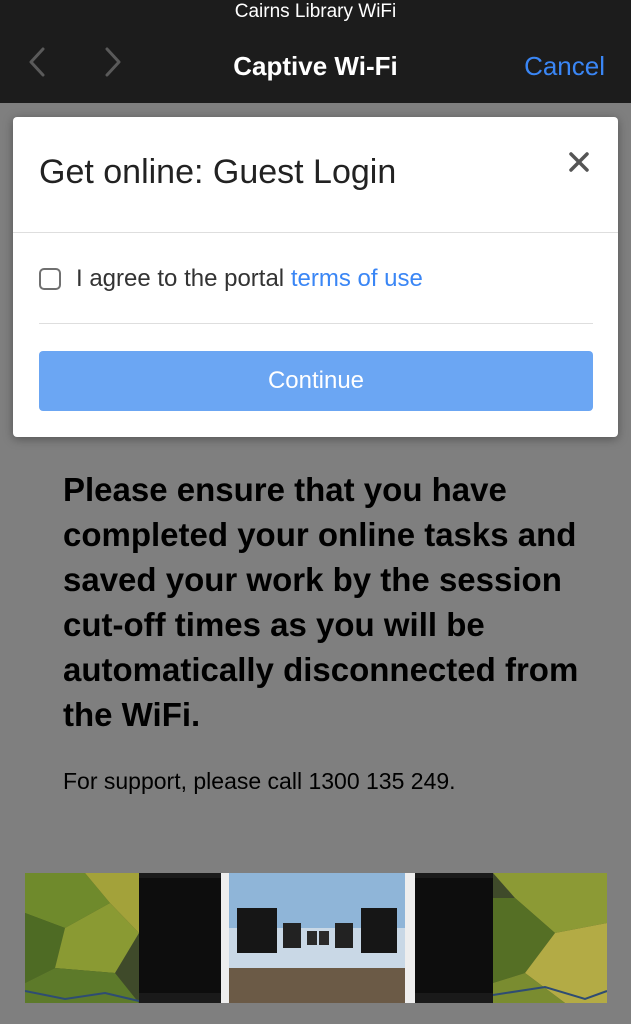 The height and width of the screenshot is (1024, 631). I want to click on cancel-button: Cancel, so click(564, 66).